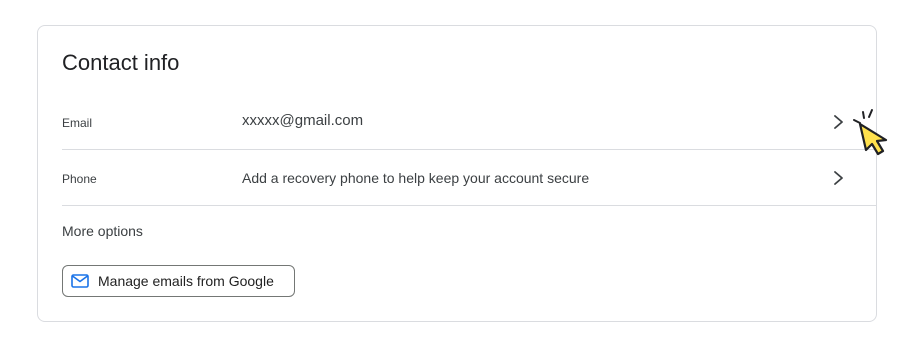 Image resolution: width=903 pixels, height=337 pixels. What do you see at coordinates (77, 123) in the screenshot?
I see `email-label: Email` at bounding box center [77, 123].